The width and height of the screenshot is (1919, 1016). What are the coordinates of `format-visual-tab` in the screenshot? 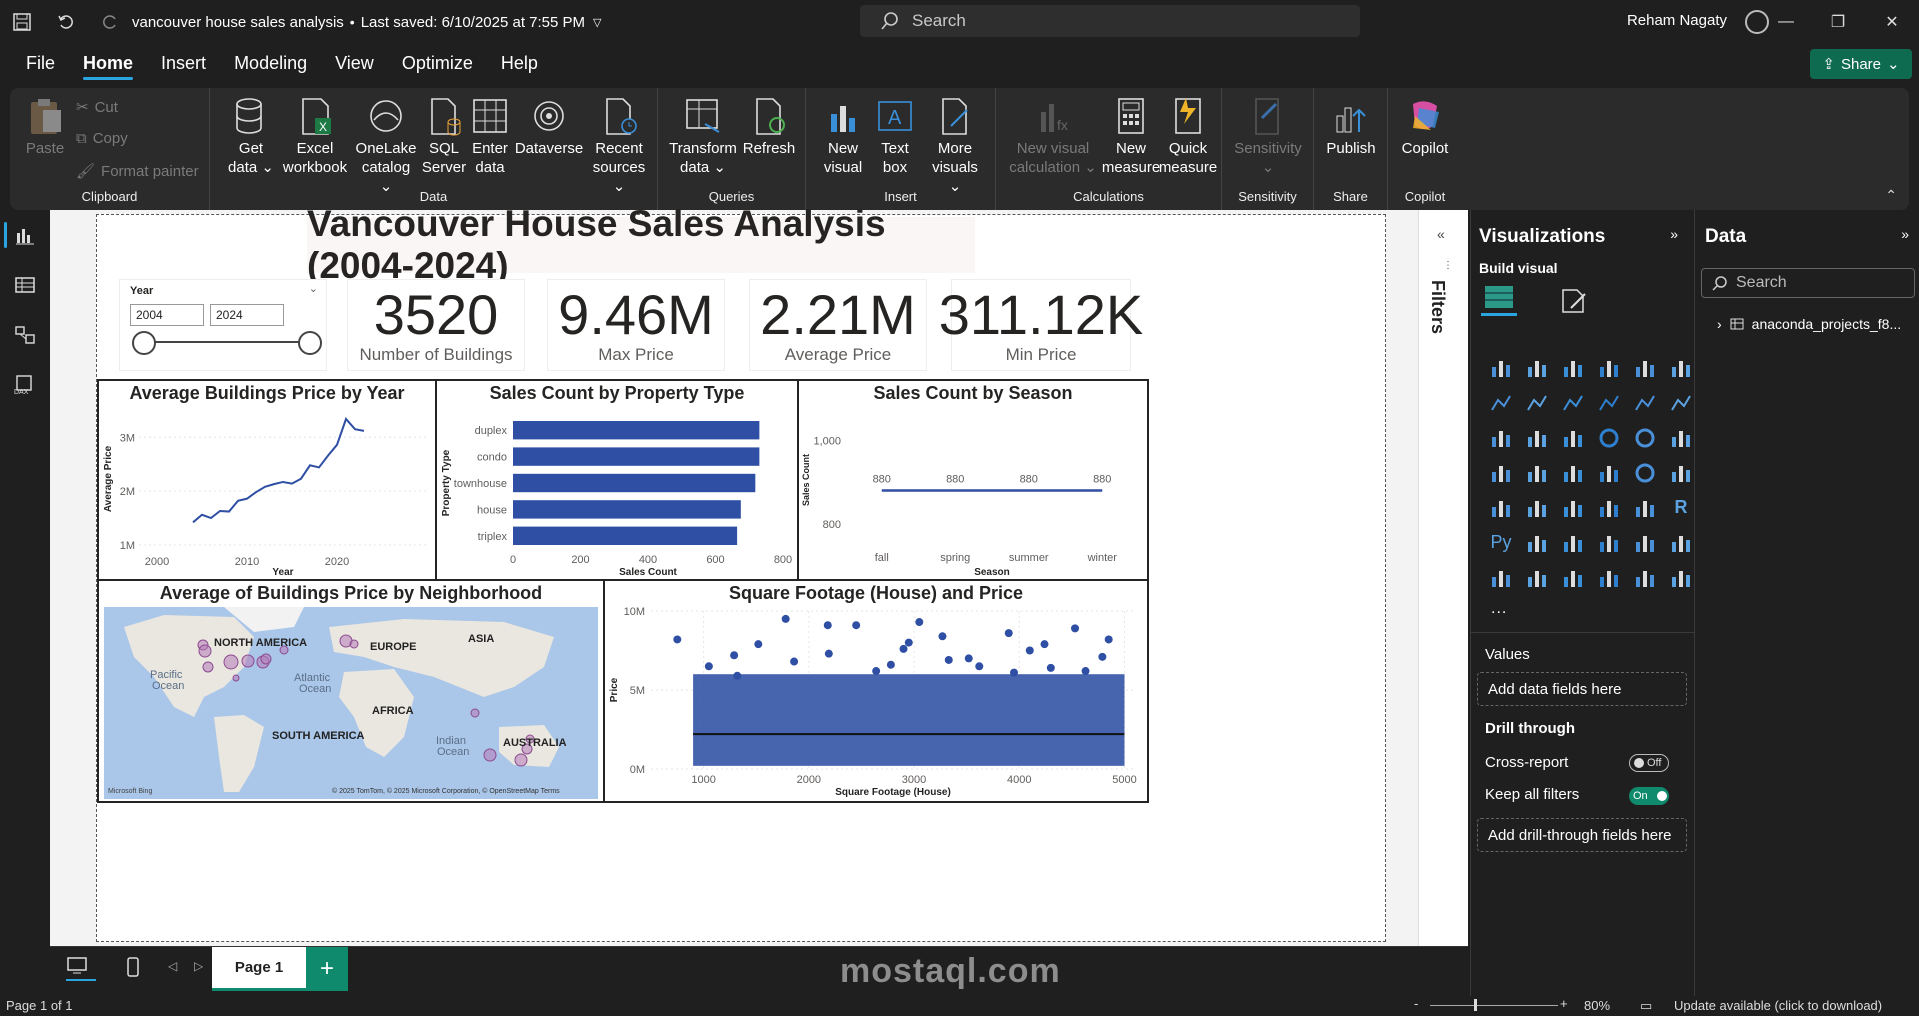 It's located at (1574, 302).